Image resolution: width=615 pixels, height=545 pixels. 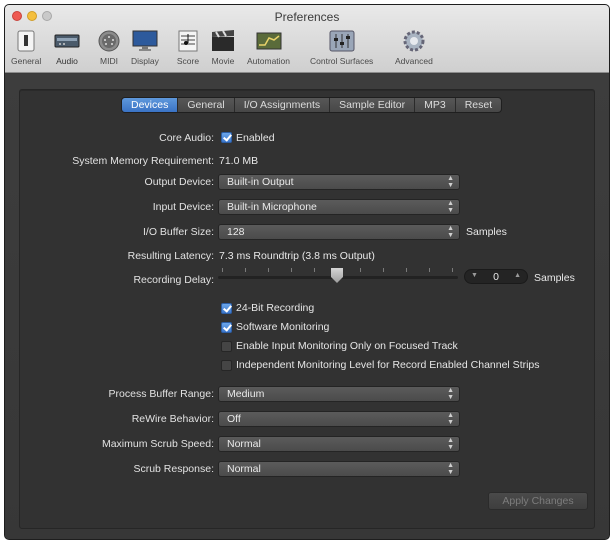 What do you see at coordinates (517, 275) in the screenshot?
I see `increment-arrow-icon: ▲` at bounding box center [517, 275].